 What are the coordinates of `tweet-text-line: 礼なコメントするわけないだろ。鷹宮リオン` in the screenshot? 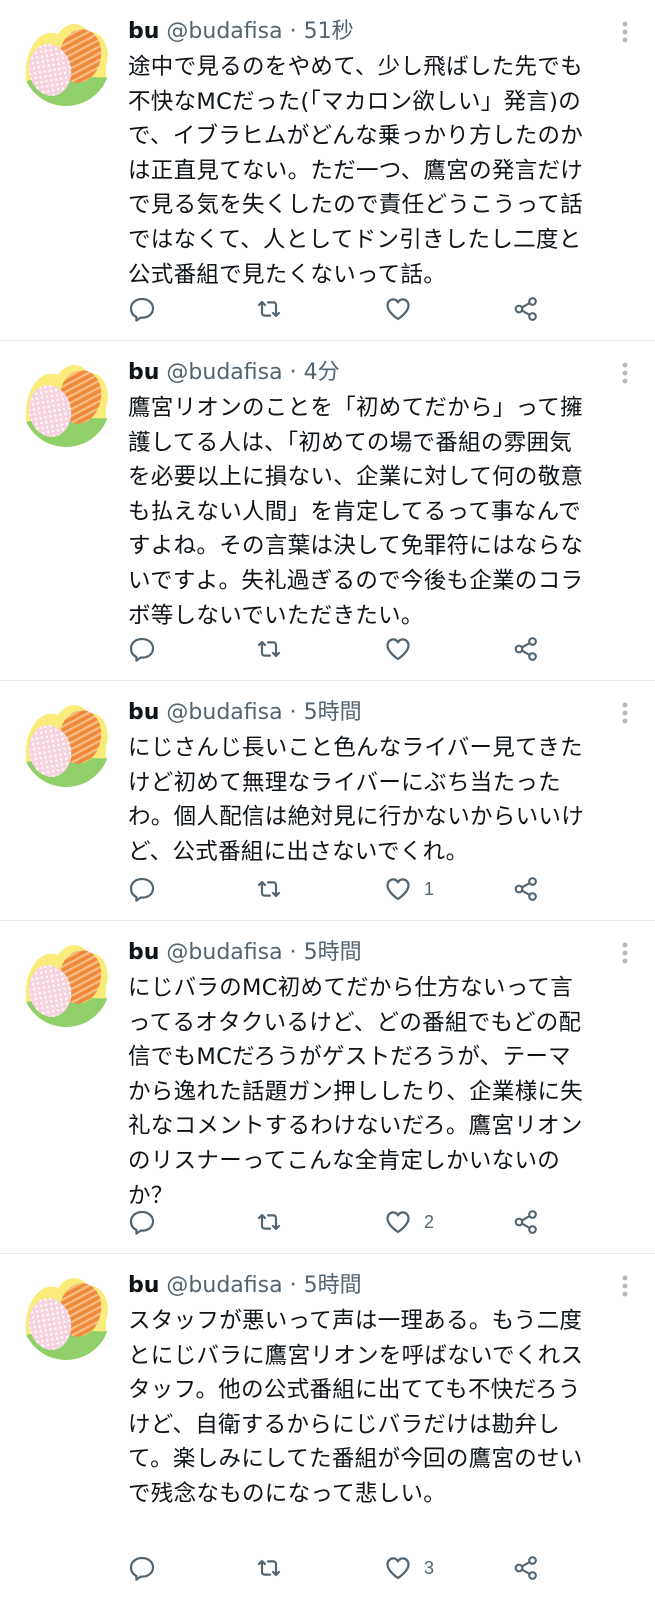 It's located at (355, 1126).